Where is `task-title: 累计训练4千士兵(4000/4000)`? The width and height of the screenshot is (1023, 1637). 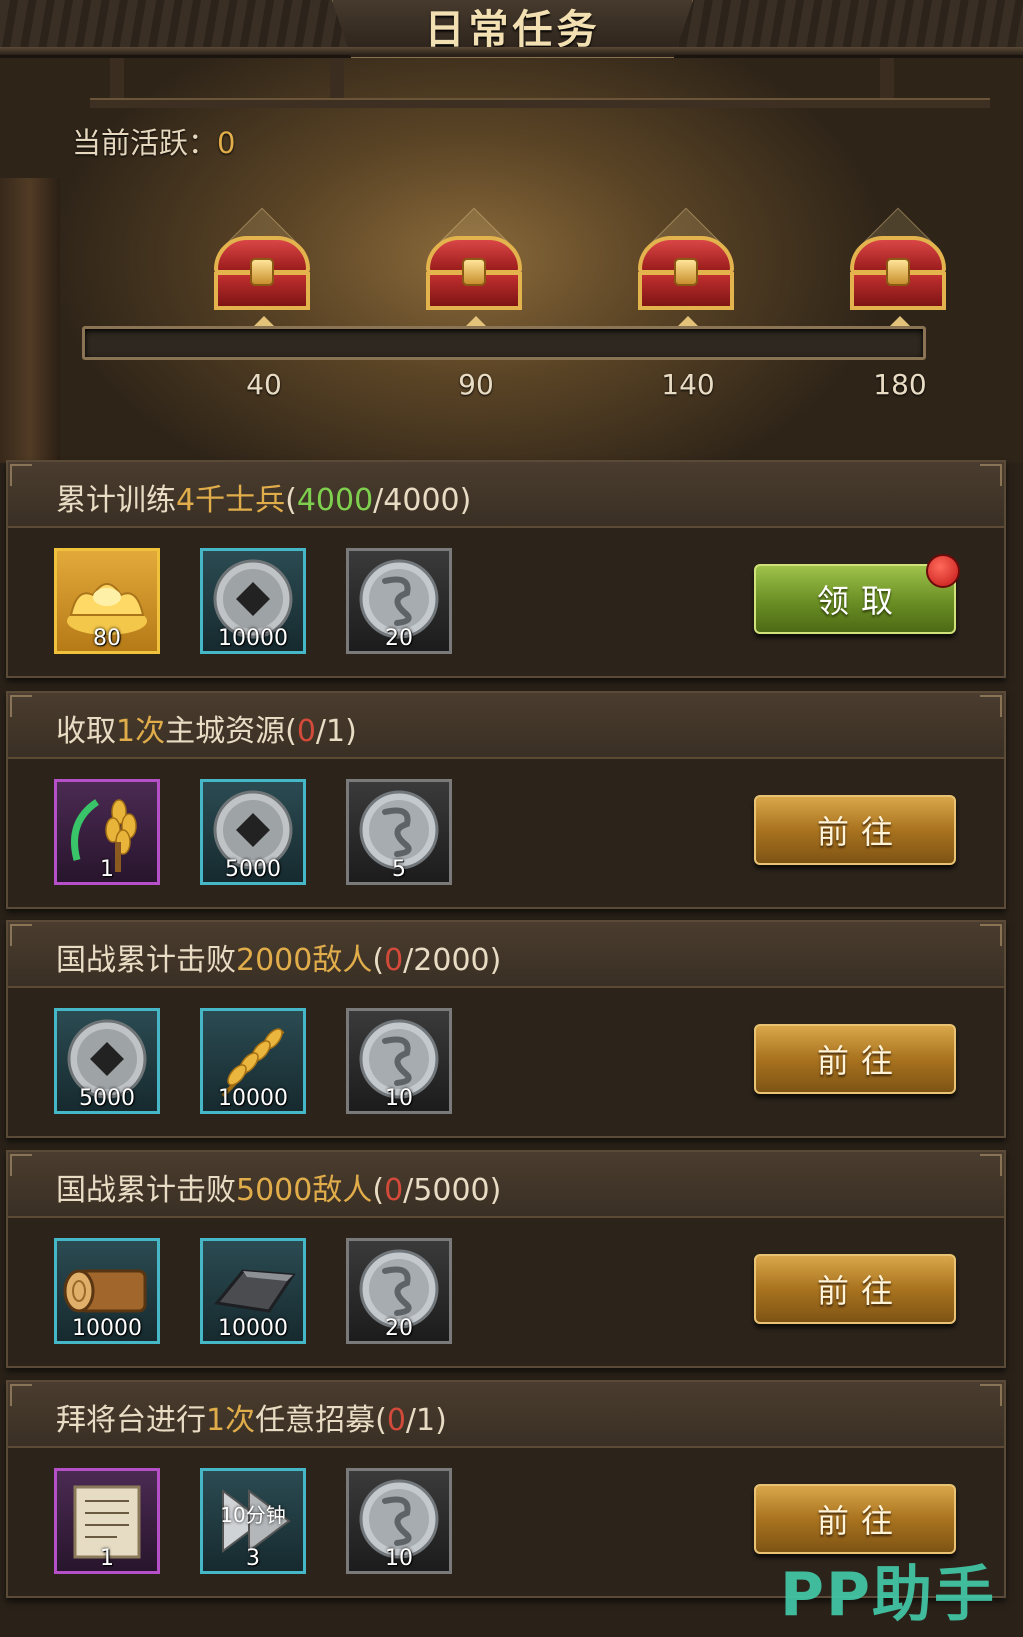
task-title: 累计训练4千士兵(4000/4000) is located at coordinates (263, 497).